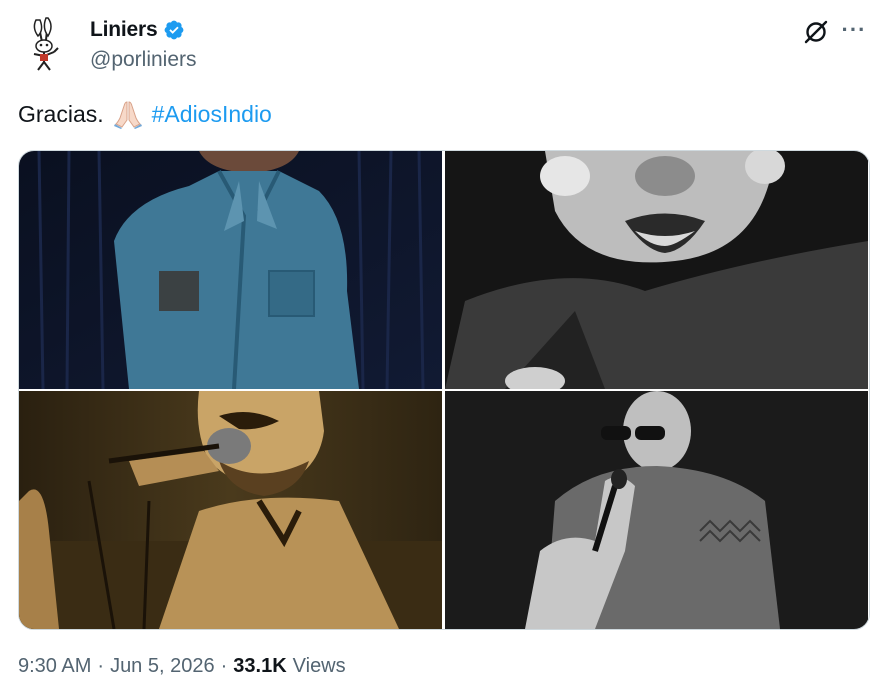 The width and height of the screenshot is (886, 691). I want to click on folded-hands-icon, so click(127, 115).